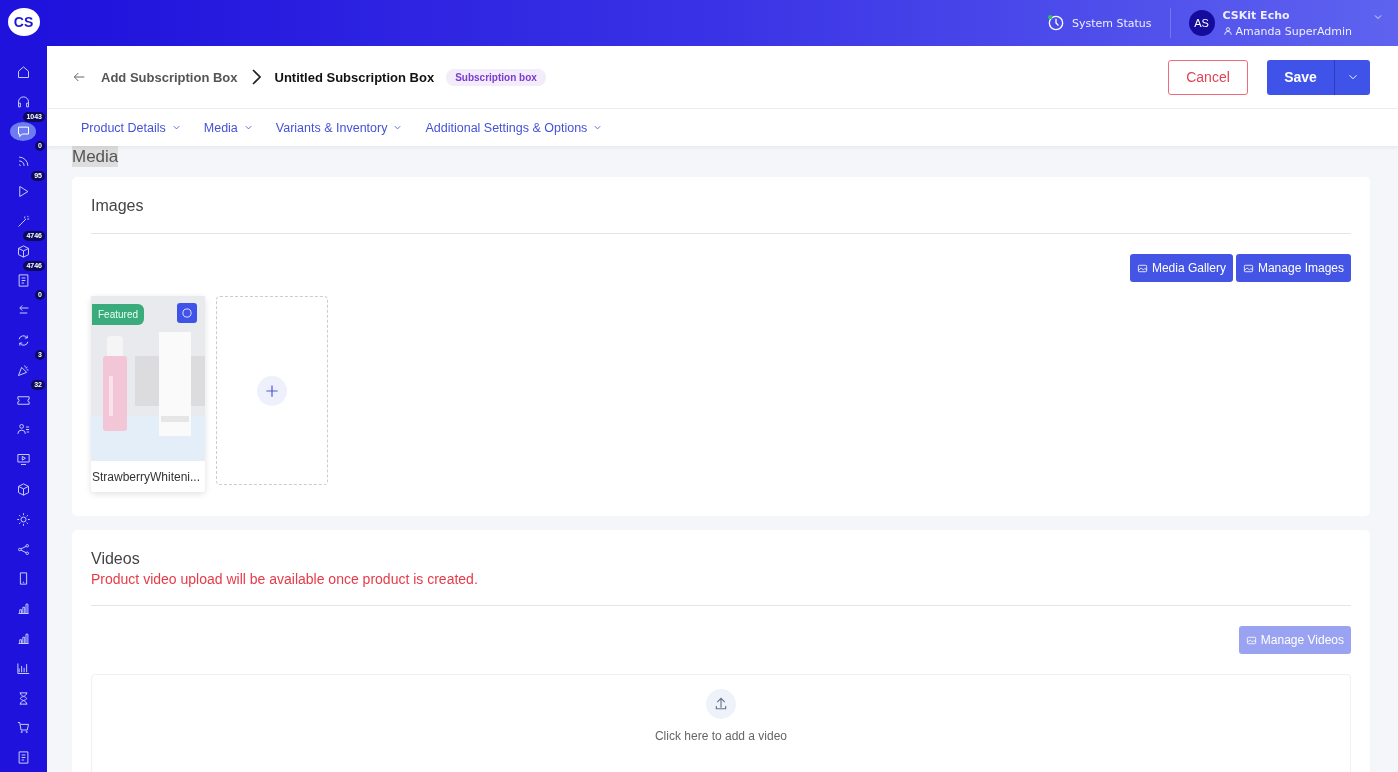  What do you see at coordinates (256, 77) in the screenshot?
I see `chevron-icon` at bounding box center [256, 77].